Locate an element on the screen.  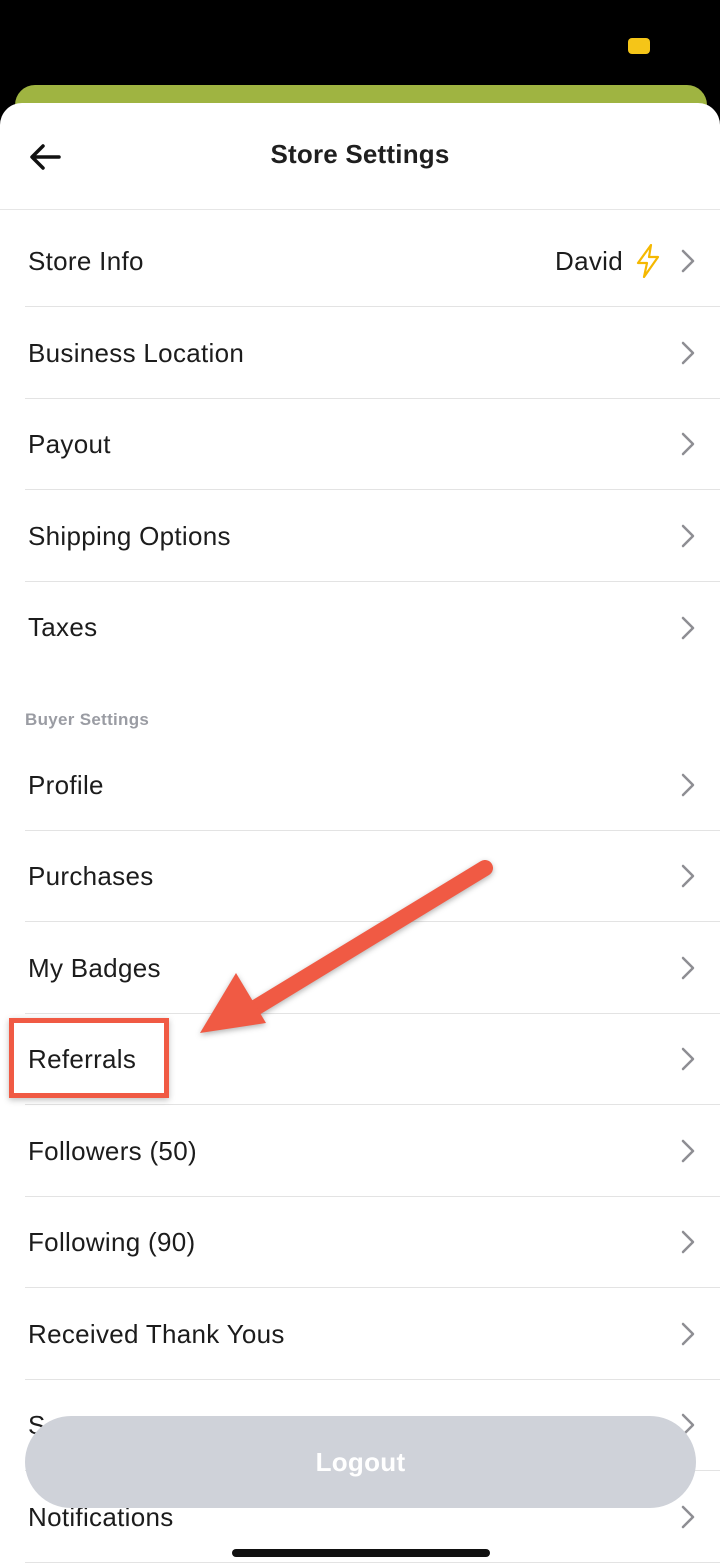
home-indicator is located at coordinates (361, 1553).